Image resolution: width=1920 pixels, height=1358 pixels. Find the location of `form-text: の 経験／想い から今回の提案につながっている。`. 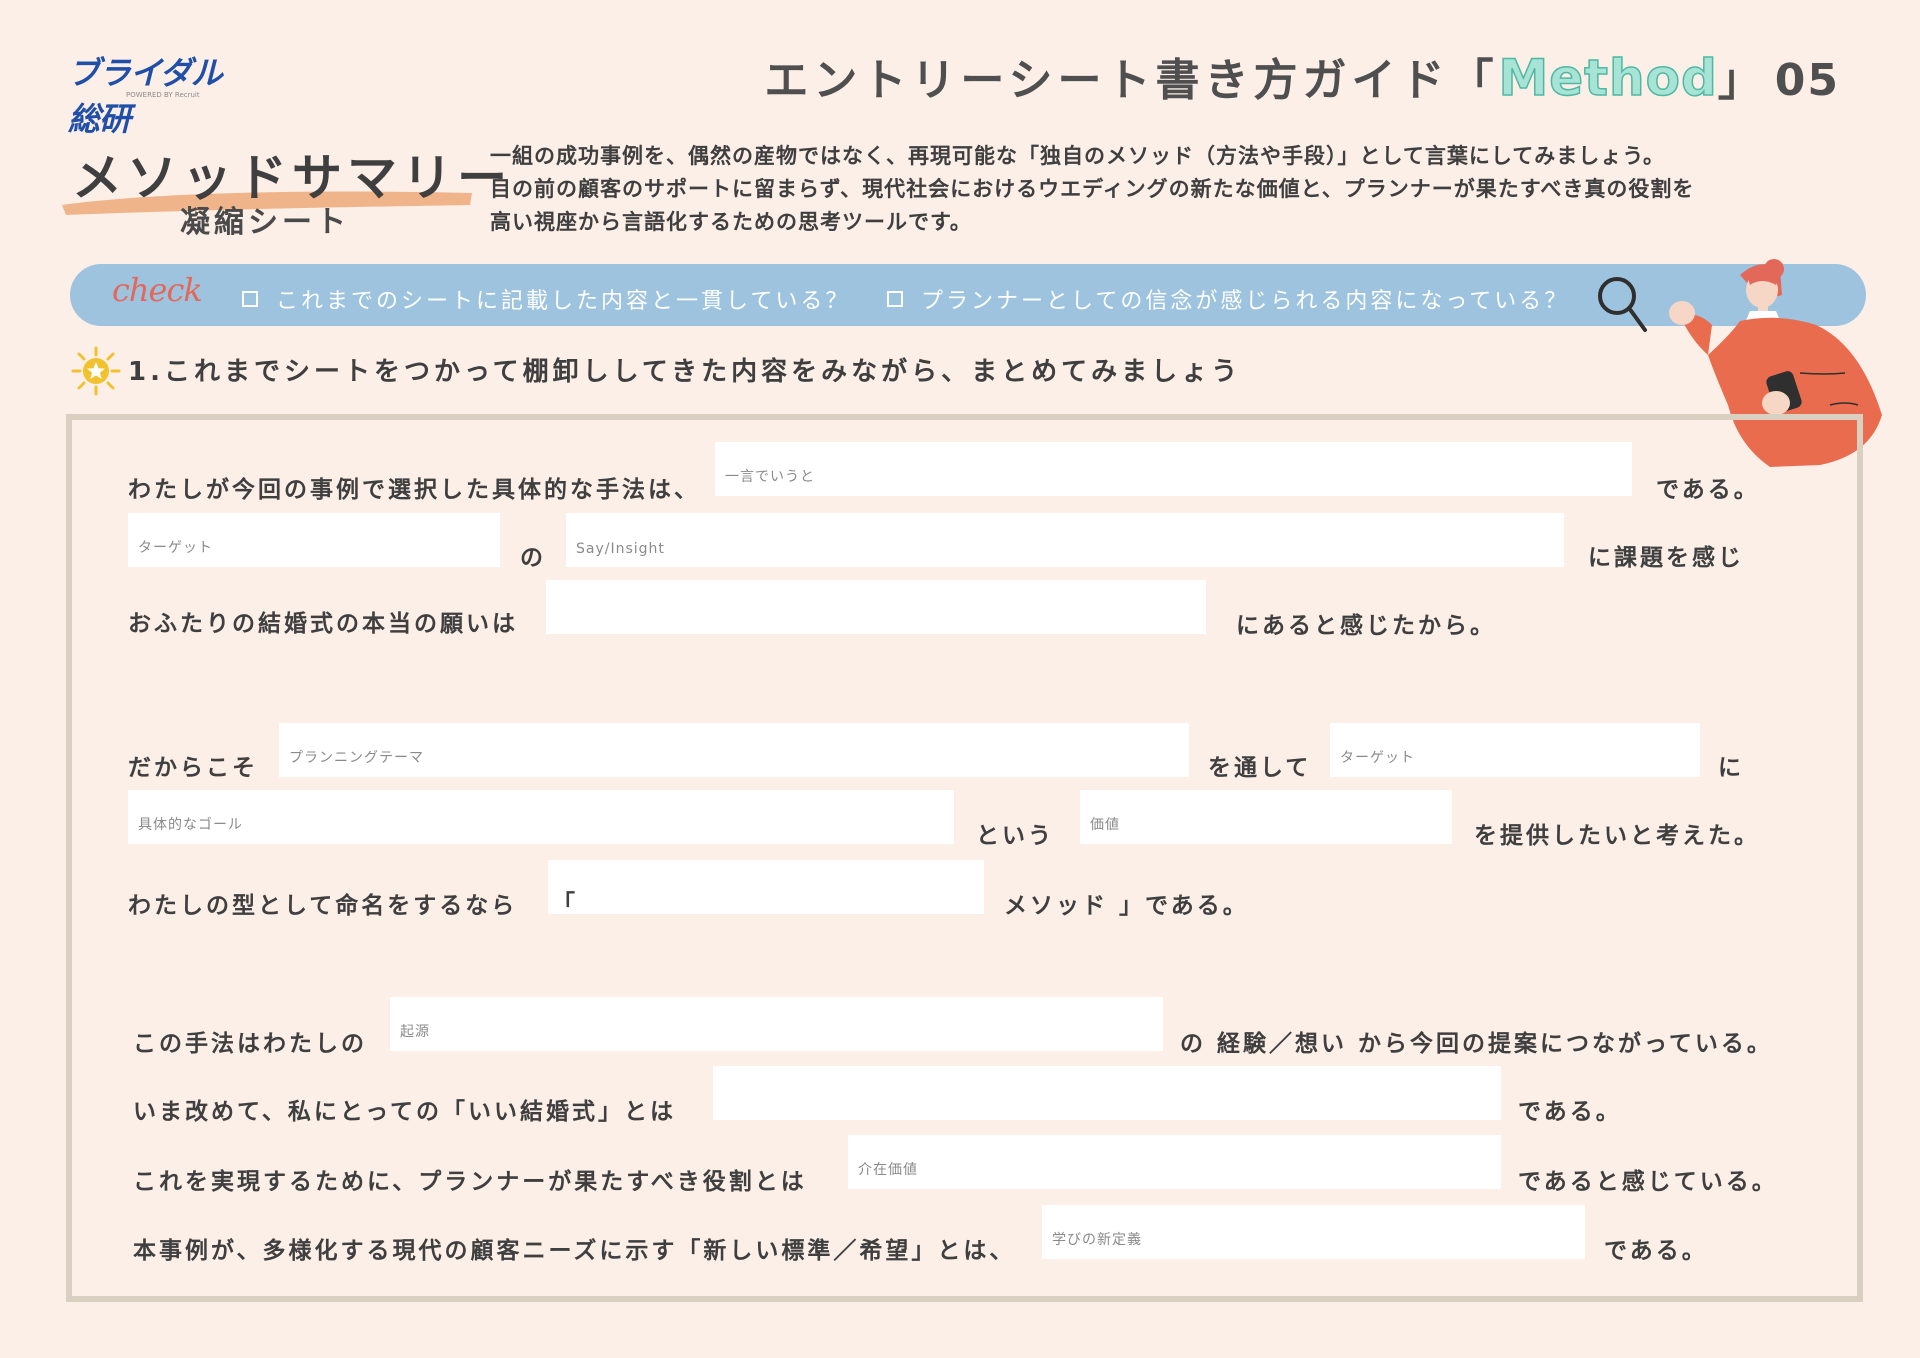

form-text: の 経験／想い から今回の提案につながっている。 is located at coordinates (1476, 1044).